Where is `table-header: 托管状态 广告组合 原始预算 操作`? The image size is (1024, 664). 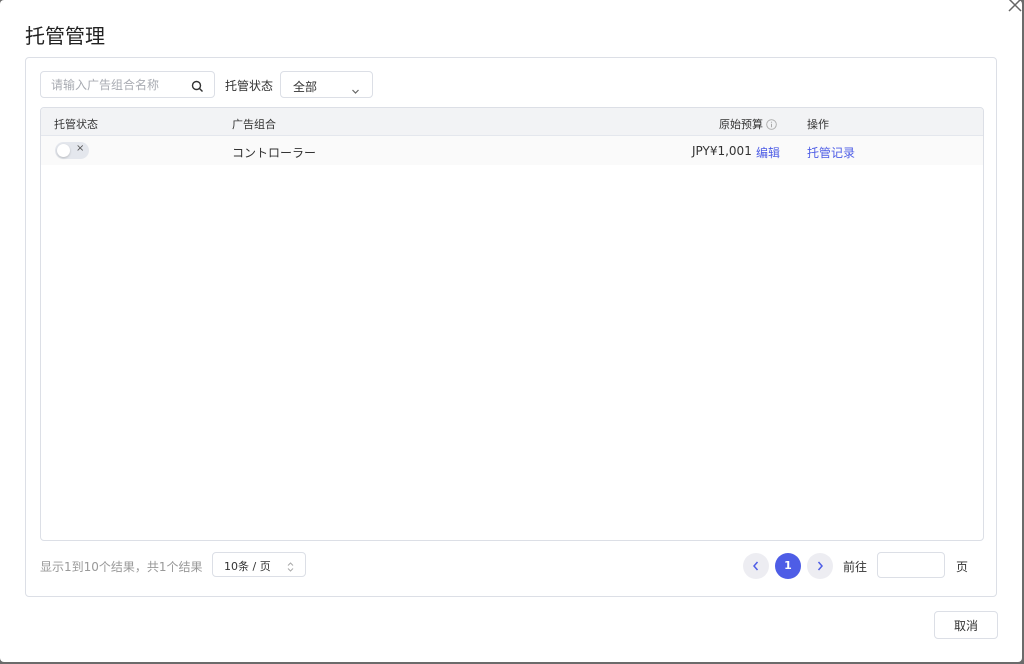
table-header: 托管状态 广告组合 原始预算 操作 is located at coordinates (512, 122).